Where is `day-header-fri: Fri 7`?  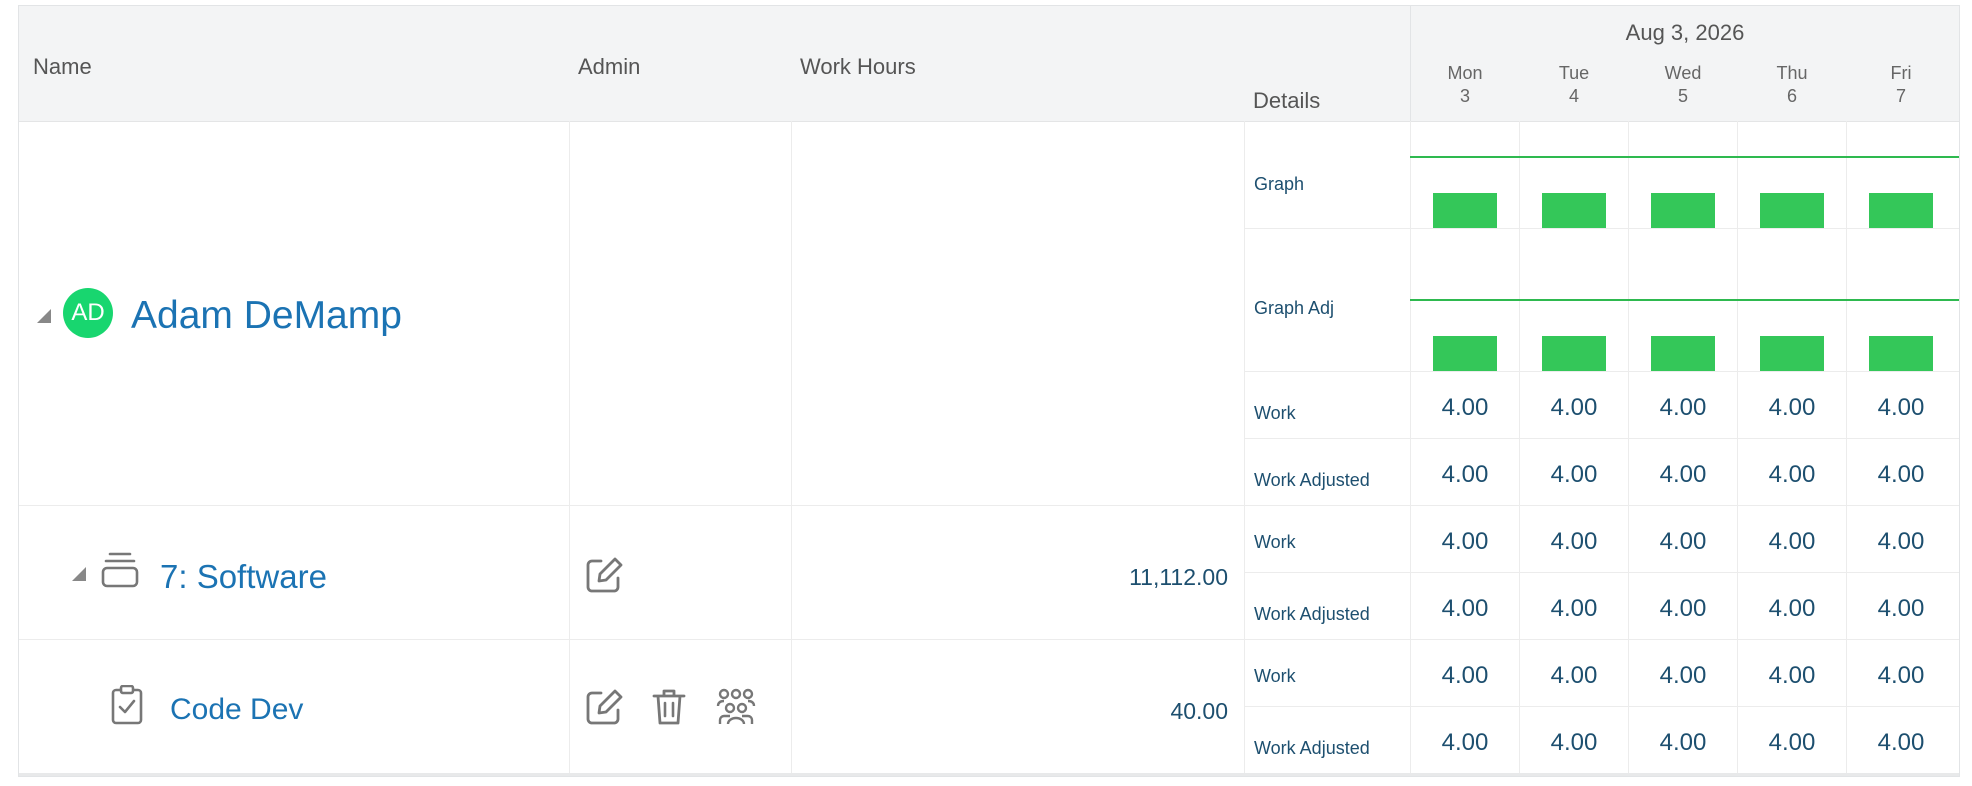
day-header-fri: Fri 7 is located at coordinates (1901, 84).